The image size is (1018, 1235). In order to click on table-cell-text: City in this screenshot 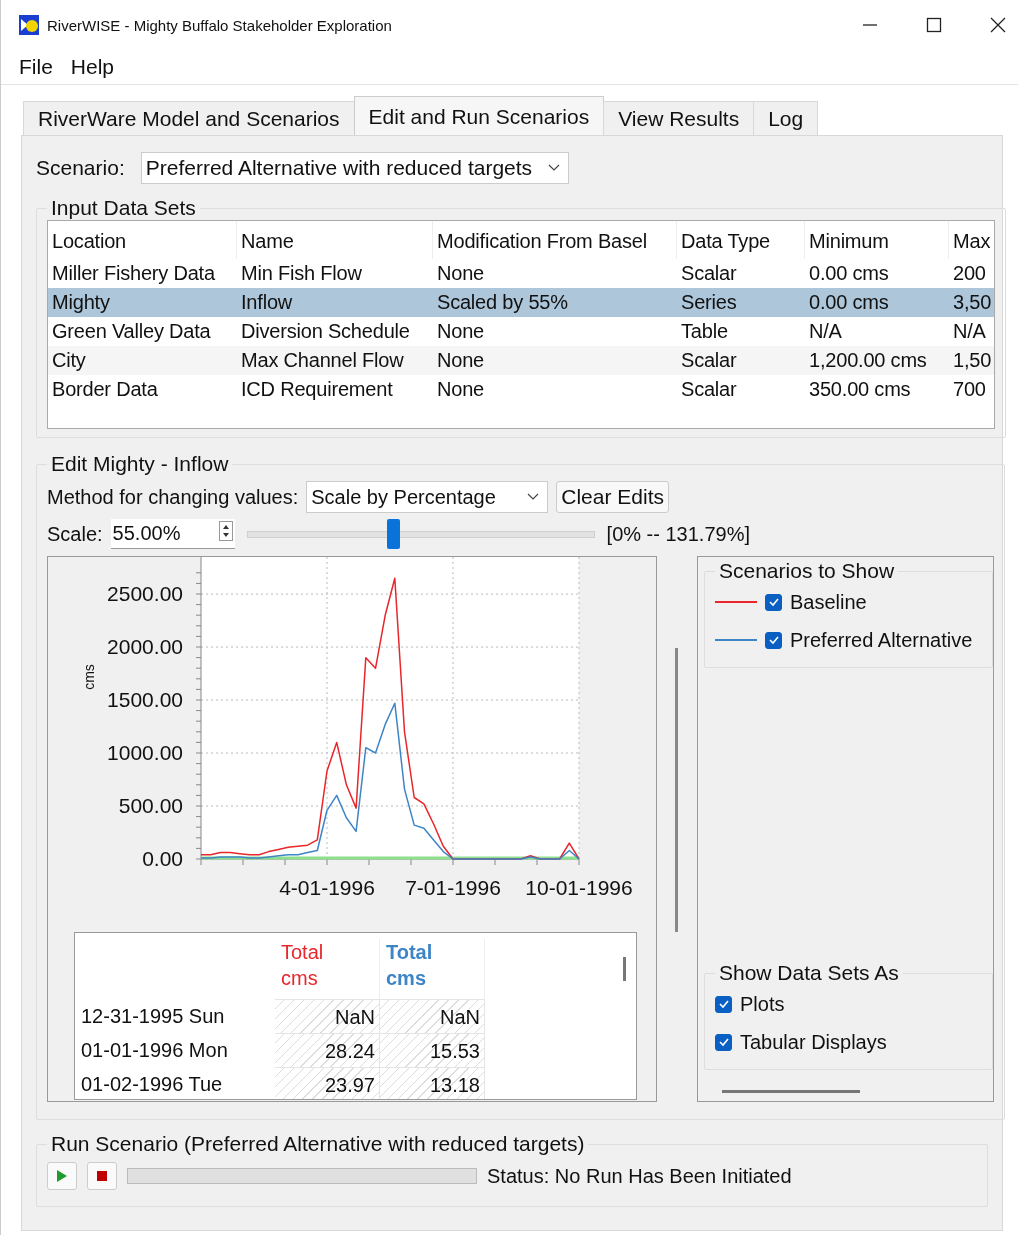, I will do `click(69, 360)`.